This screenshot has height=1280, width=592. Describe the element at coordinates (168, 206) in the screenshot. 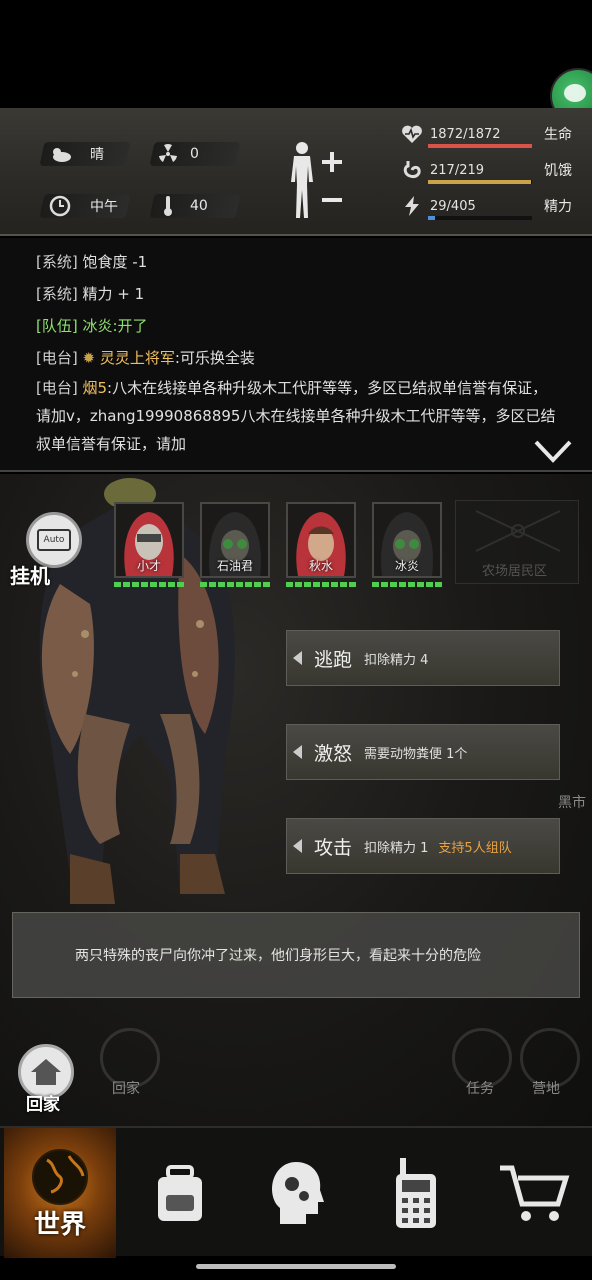

I see `thermometer-icon` at that location.